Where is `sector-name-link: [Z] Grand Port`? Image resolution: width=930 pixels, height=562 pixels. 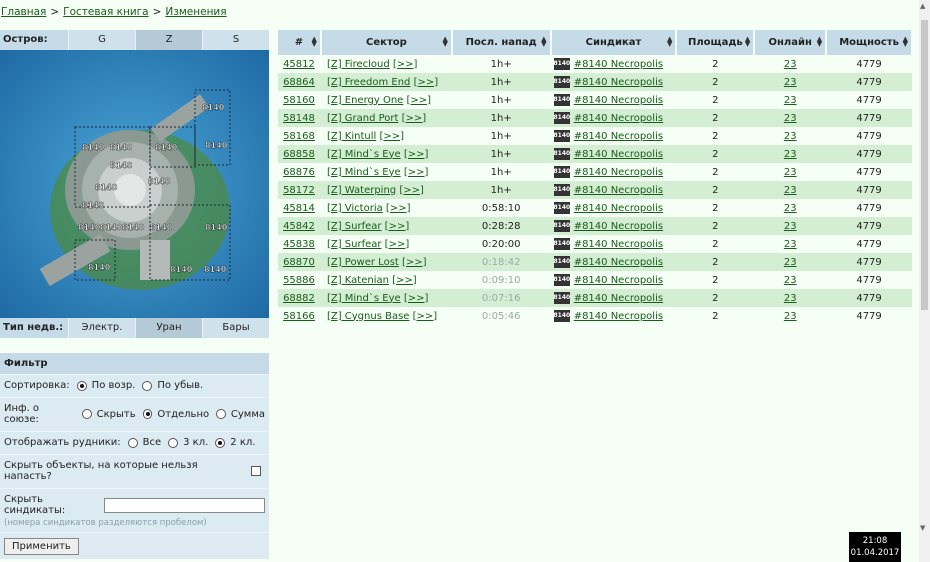
sector-name-link: [Z] Grand Port is located at coordinates (363, 118).